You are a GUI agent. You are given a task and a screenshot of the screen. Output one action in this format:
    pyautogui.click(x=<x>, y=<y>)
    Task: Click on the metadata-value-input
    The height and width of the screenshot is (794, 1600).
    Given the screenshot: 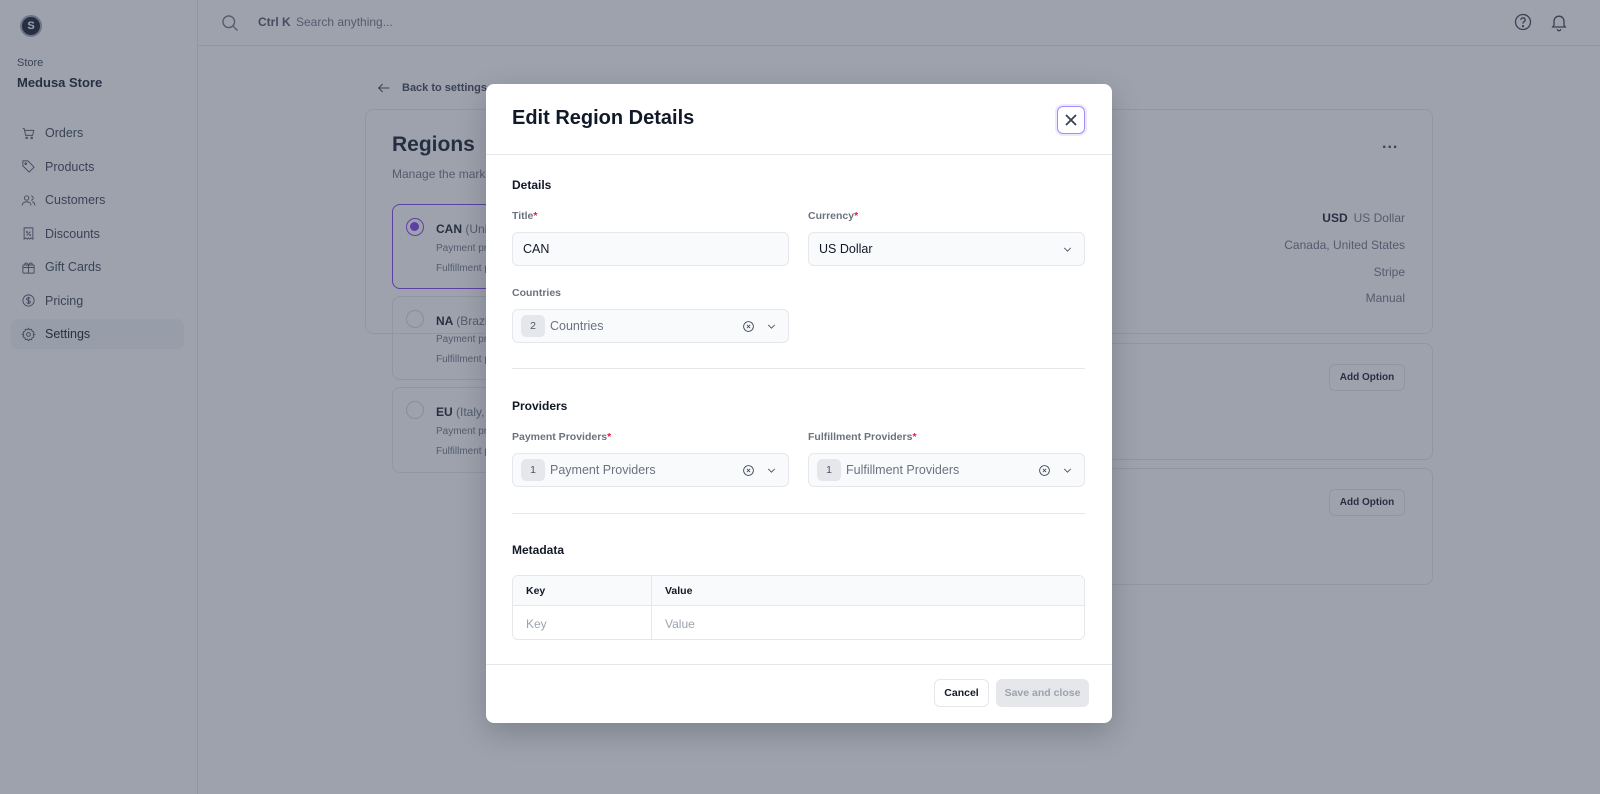 What is the action you would take?
    pyautogui.click(x=868, y=623)
    